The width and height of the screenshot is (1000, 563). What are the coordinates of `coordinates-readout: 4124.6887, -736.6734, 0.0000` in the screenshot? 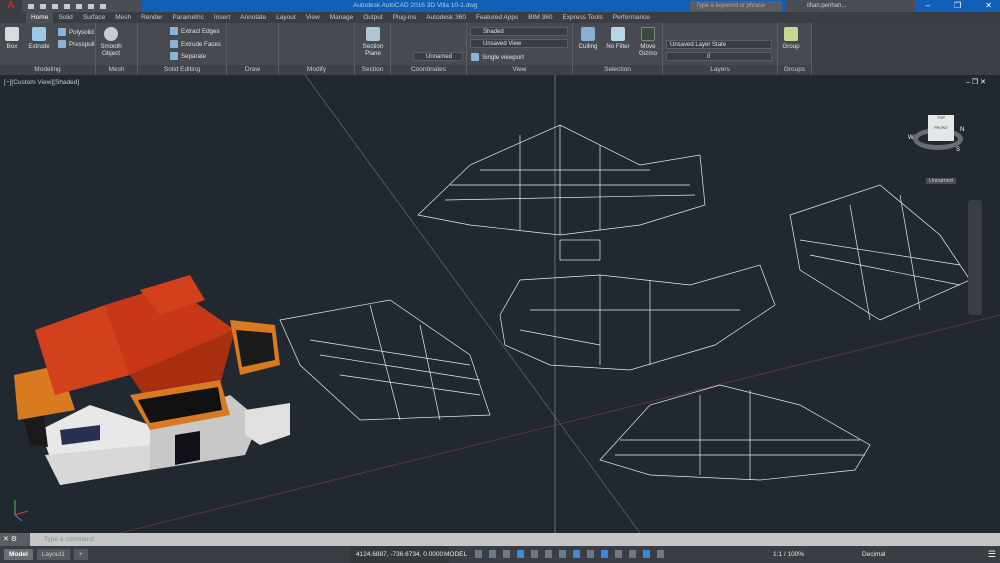 It's located at (400, 554).